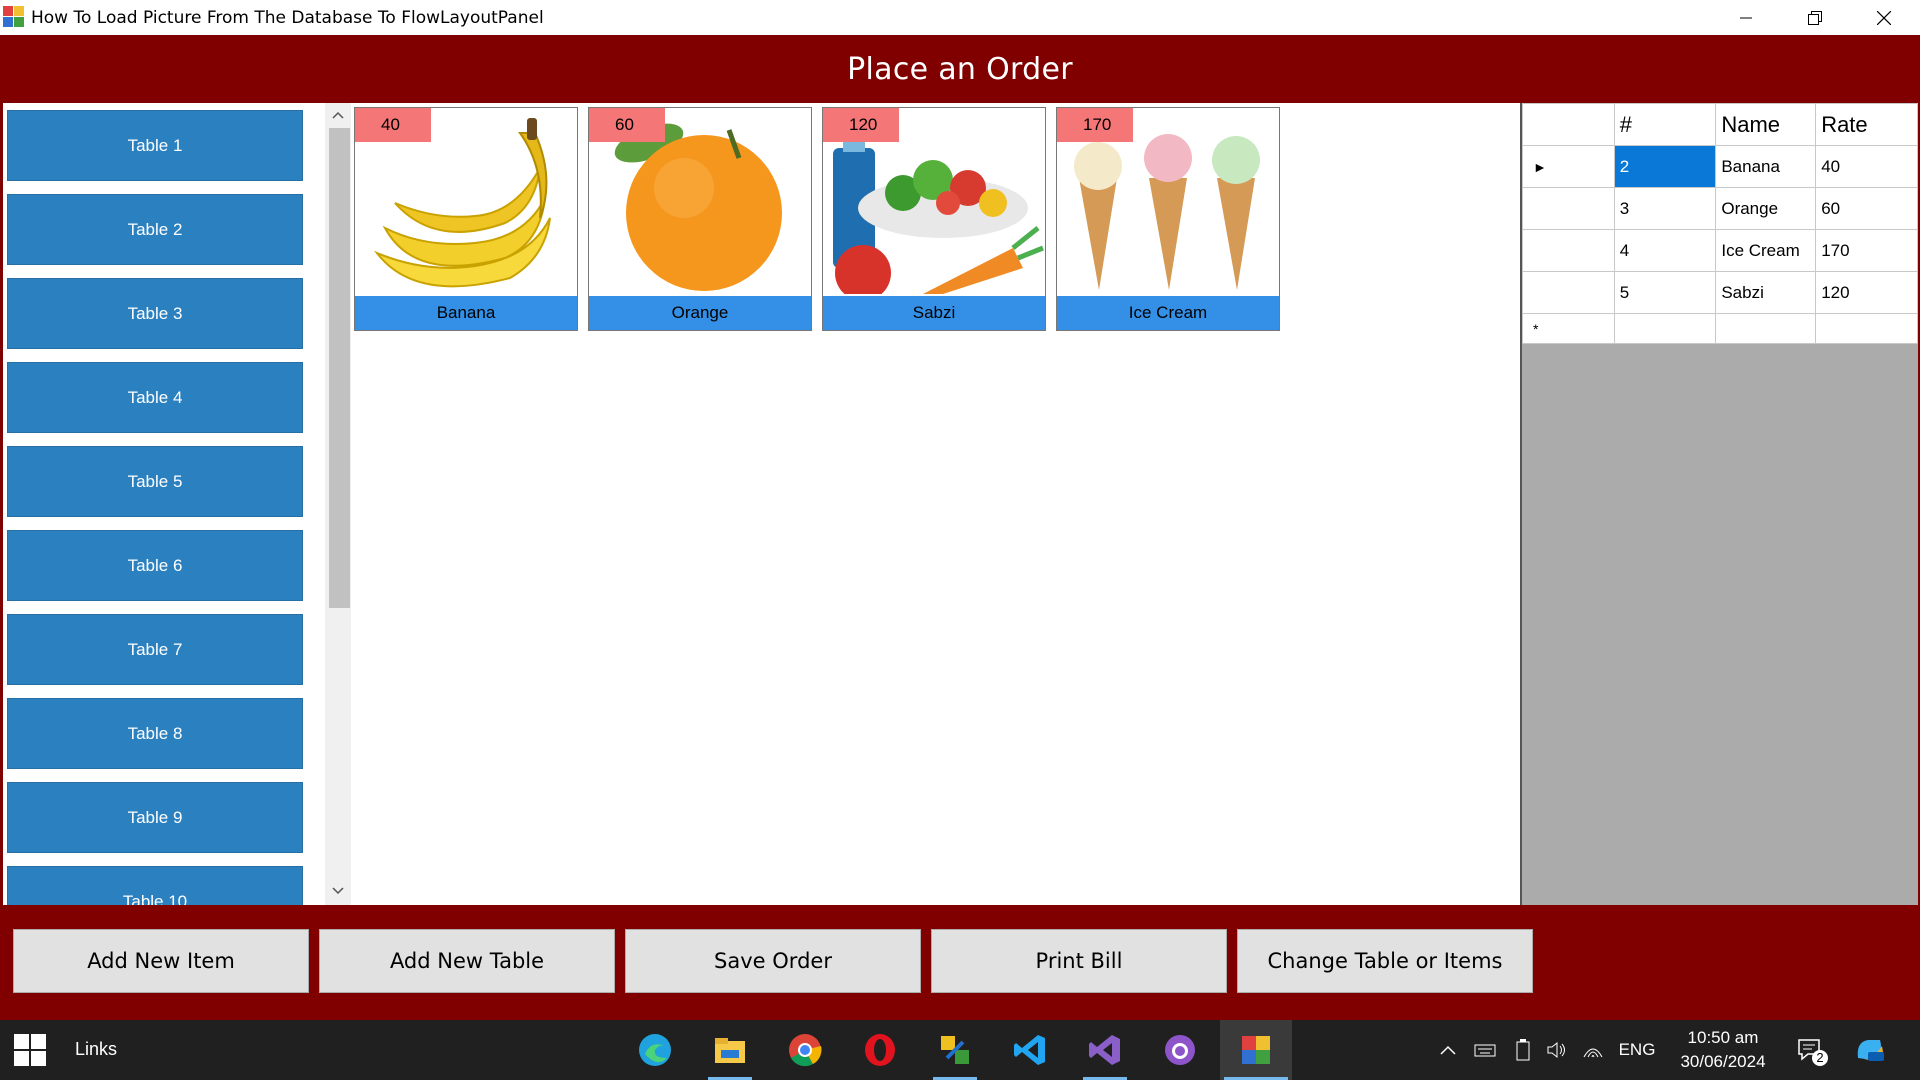 Image resolution: width=1920 pixels, height=1080 pixels. What do you see at coordinates (1766, 124) in the screenshot?
I see `column-header: Name` at bounding box center [1766, 124].